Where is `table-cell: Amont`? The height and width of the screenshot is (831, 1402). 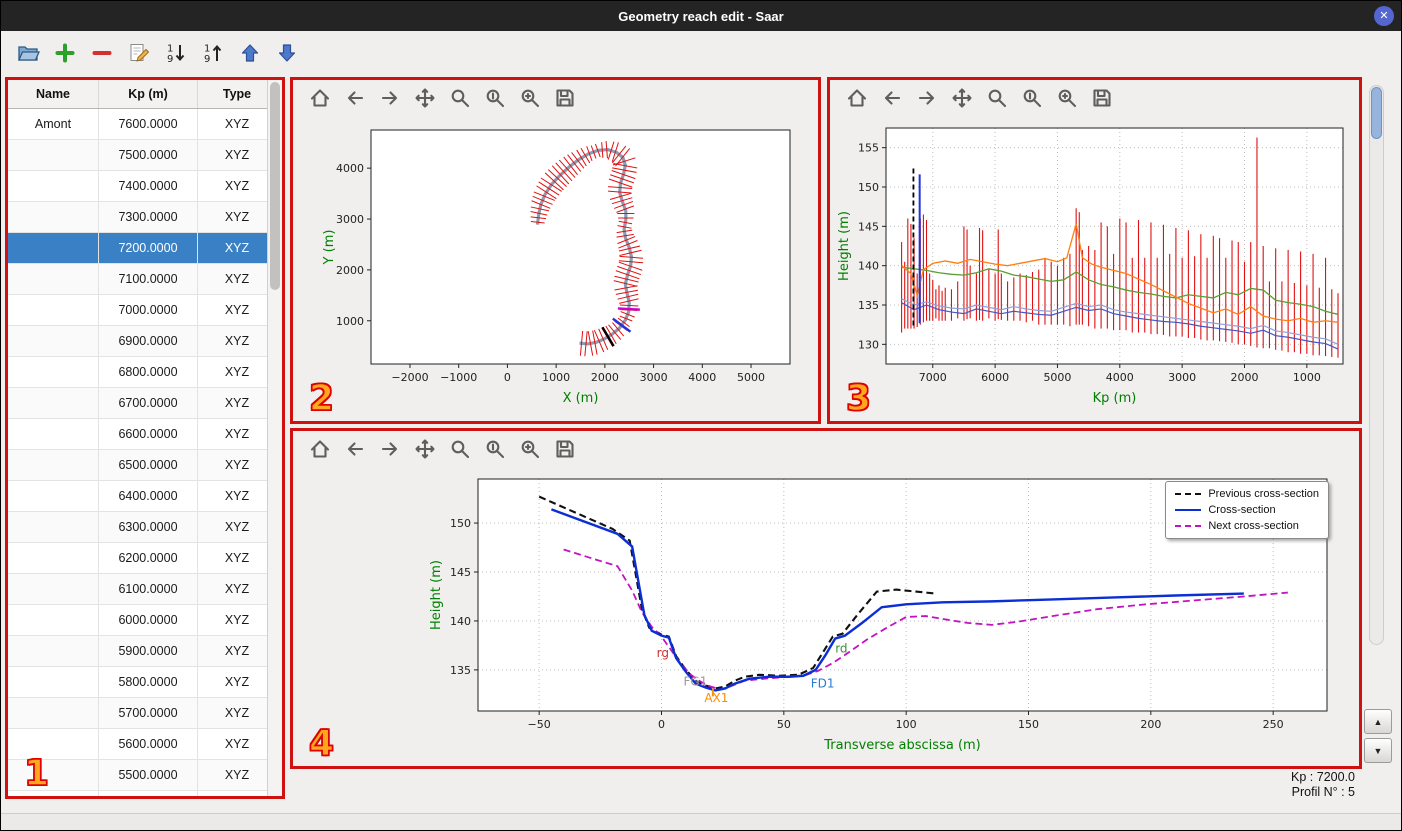 table-cell: Amont is located at coordinates (53, 124).